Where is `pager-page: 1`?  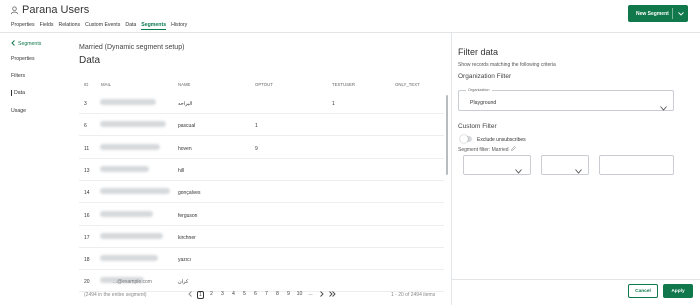
pager-page: 1 is located at coordinates (200, 295).